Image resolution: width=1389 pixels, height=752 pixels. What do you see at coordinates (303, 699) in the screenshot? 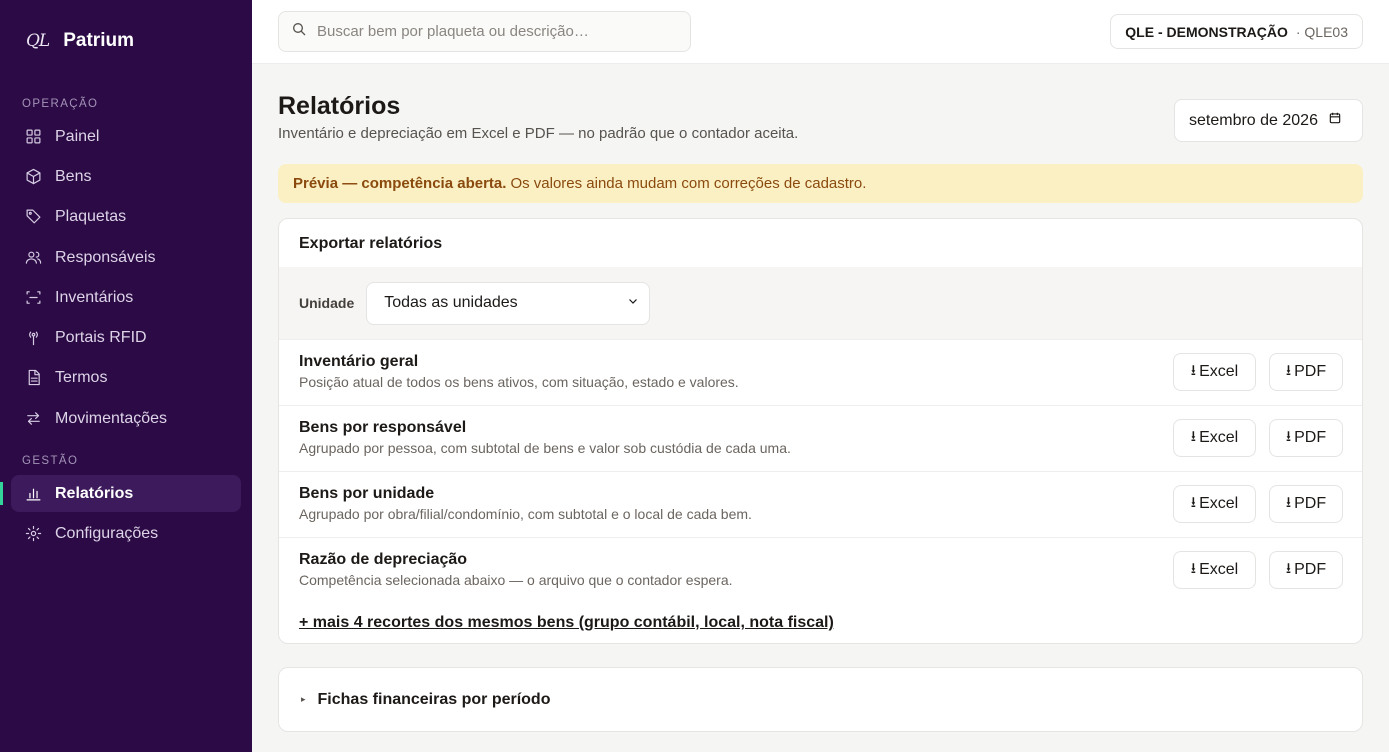
I see `caret-right-icon: ▸` at bounding box center [303, 699].